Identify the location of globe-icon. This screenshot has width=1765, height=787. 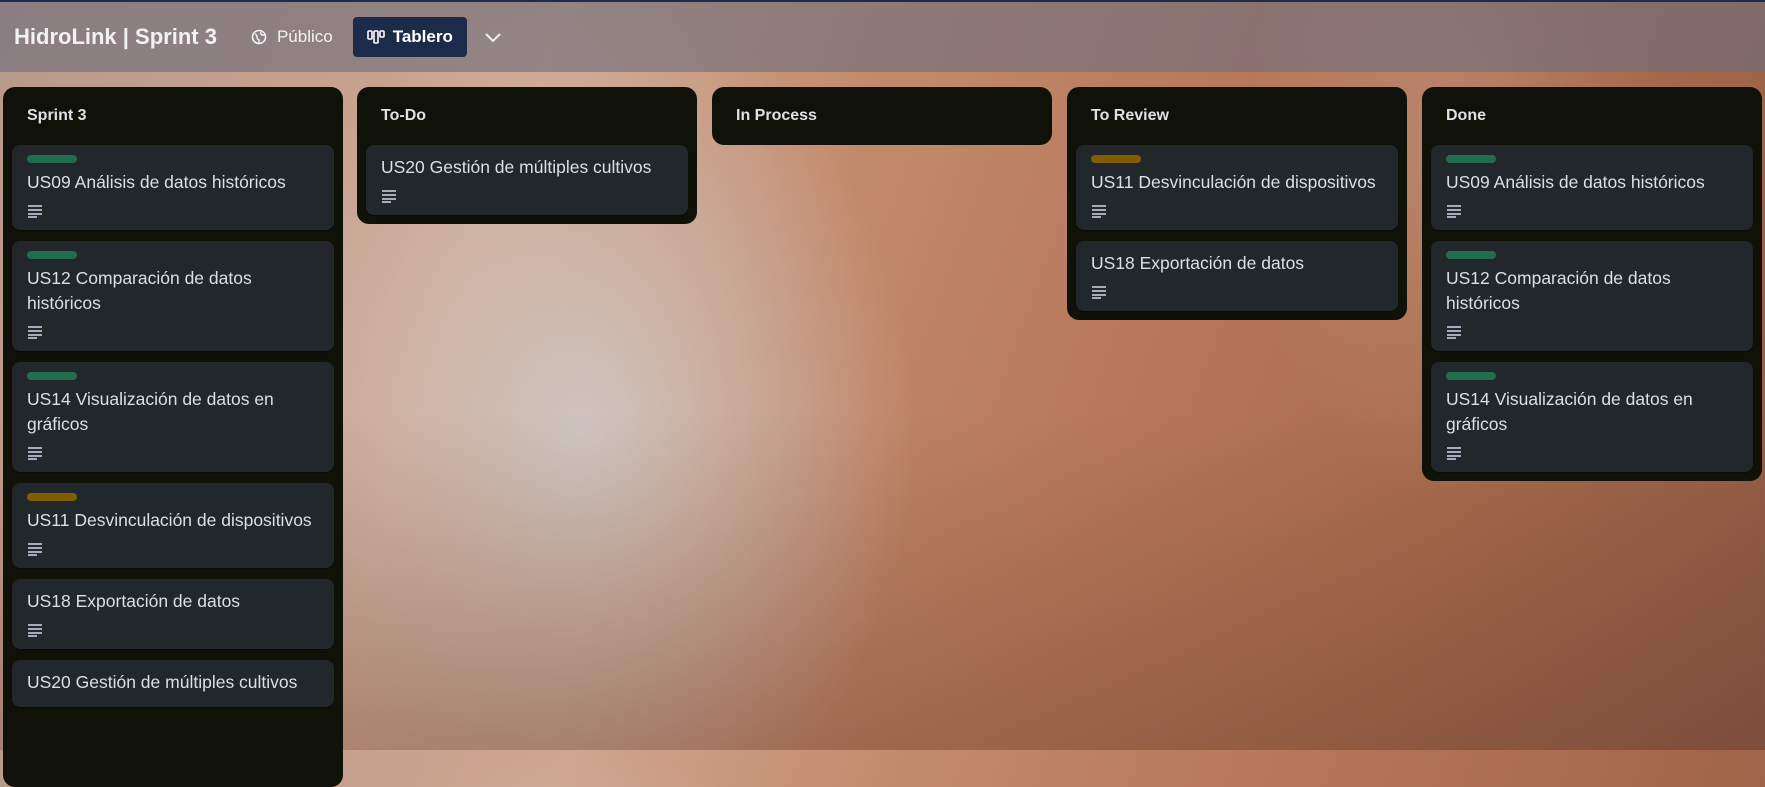
(259, 37).